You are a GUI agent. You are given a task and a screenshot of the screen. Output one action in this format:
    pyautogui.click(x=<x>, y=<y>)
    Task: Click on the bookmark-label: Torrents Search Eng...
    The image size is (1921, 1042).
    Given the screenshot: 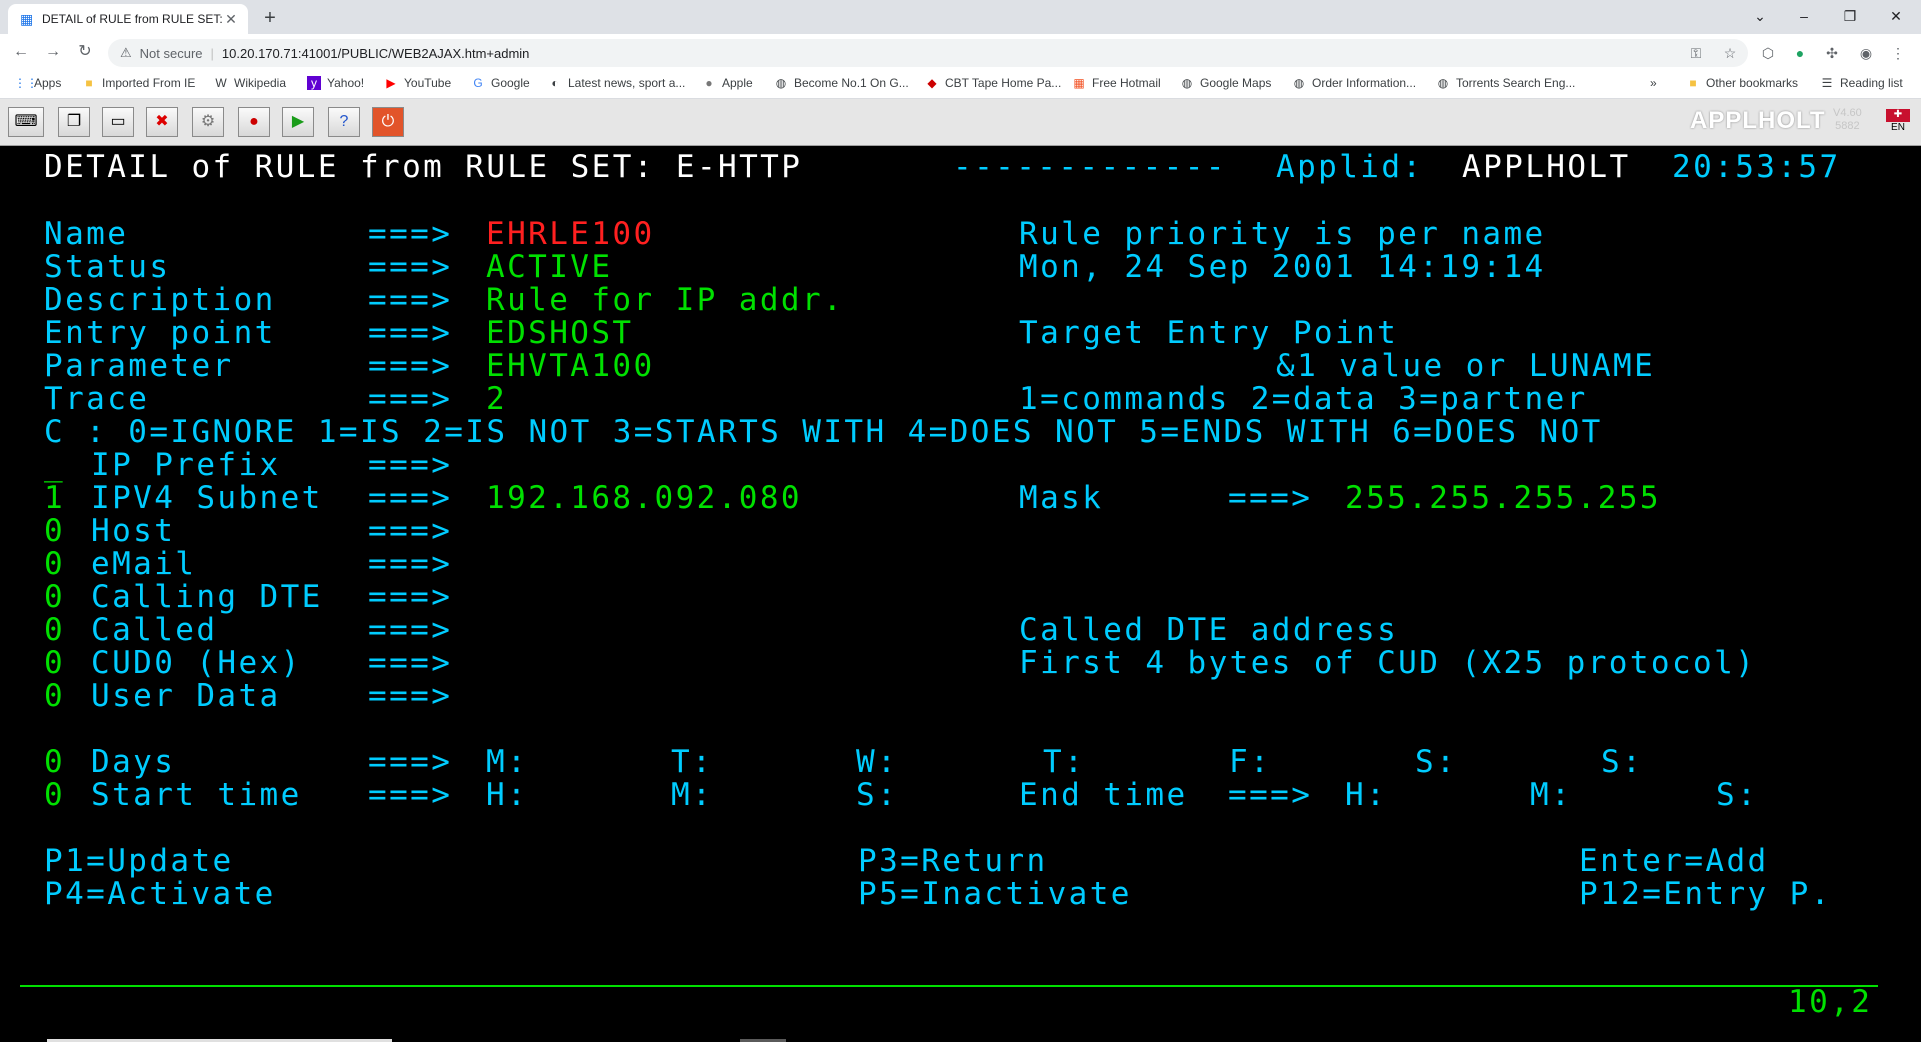 What is the action you would take?
    pyautogui.click(x=1516, y=83)
    